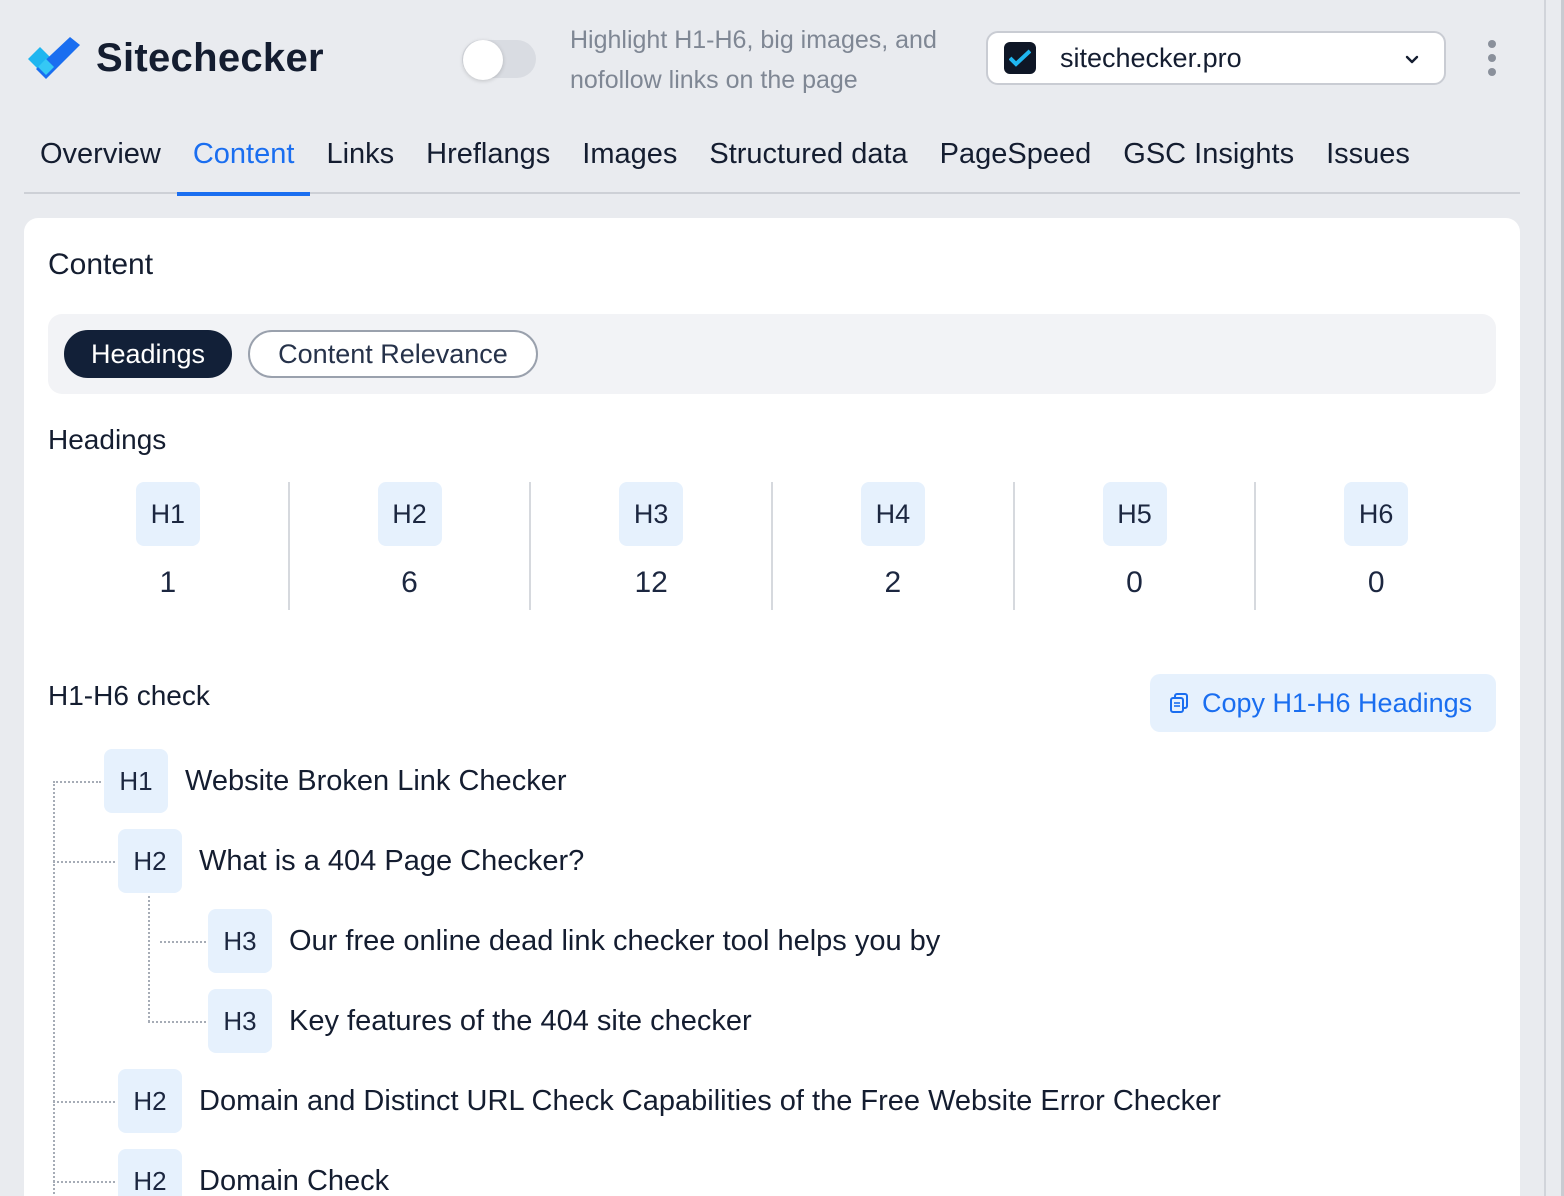 This screenshot has width=1564, height=1196. What do you see at coordinates (243, 157) in the screenshot?
I see `tab-content: Content` at bounding box center [243, 157].